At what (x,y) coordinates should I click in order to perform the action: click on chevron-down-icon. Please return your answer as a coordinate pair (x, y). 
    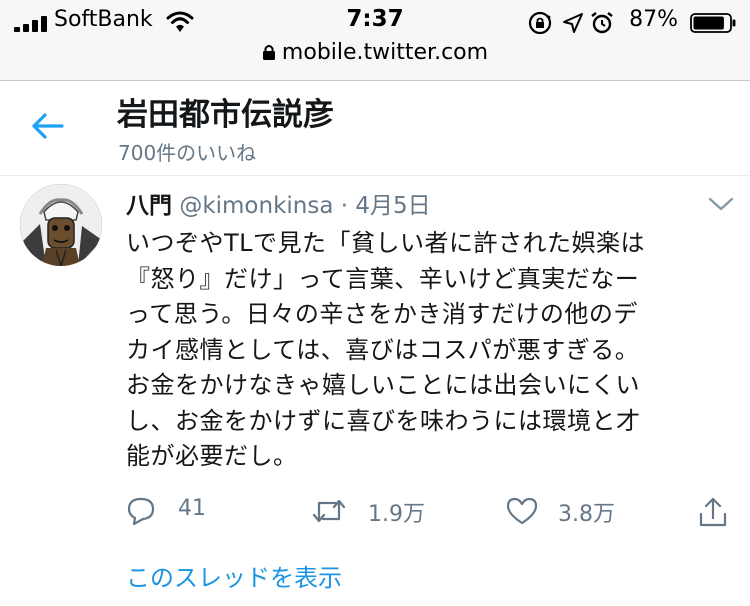
    Looking at the image, I should click on (721, 204).